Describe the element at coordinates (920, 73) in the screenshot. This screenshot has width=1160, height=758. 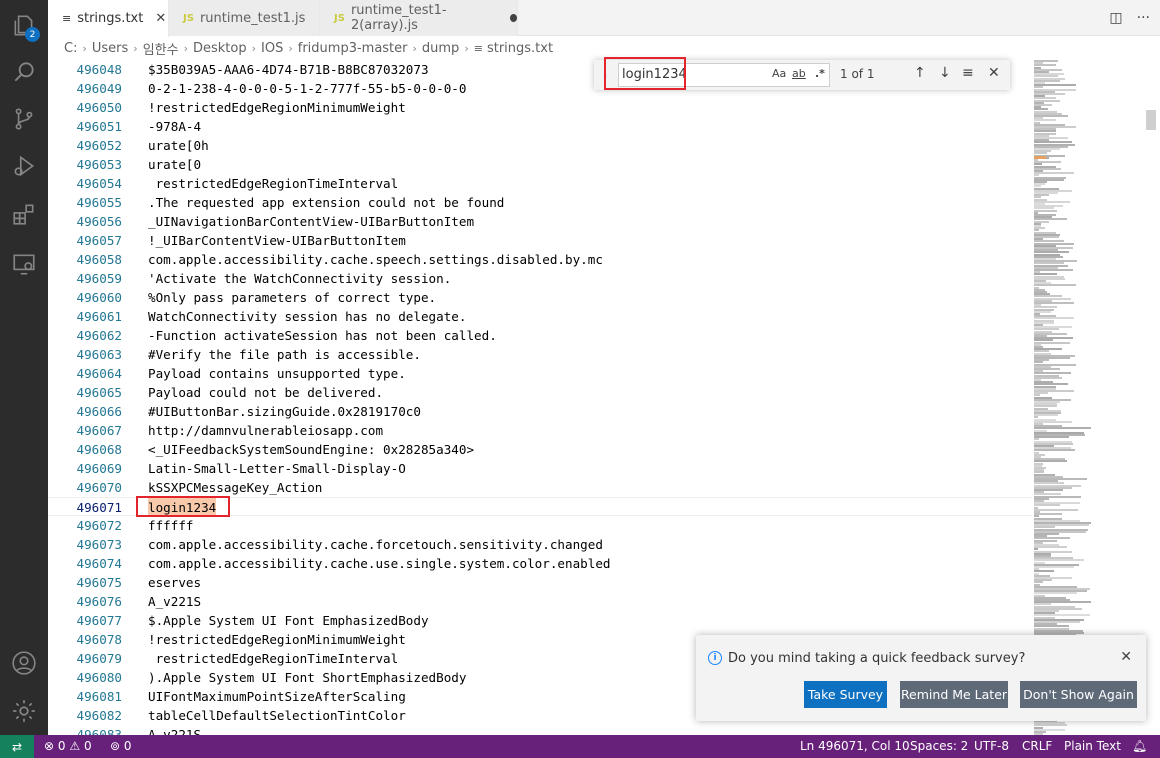
I see `previous-match-icon: ↑` at that location.